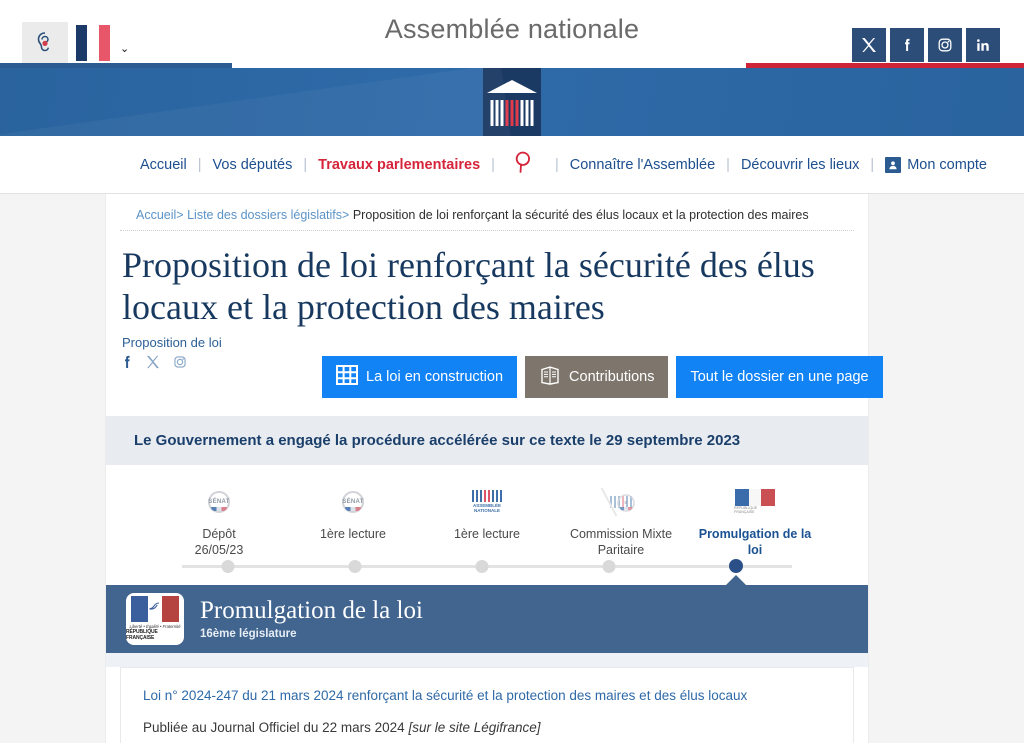  Describe the element at coordinates (619, 501) in the screenshot. I see `commission-mixte-icon: S` at that location.